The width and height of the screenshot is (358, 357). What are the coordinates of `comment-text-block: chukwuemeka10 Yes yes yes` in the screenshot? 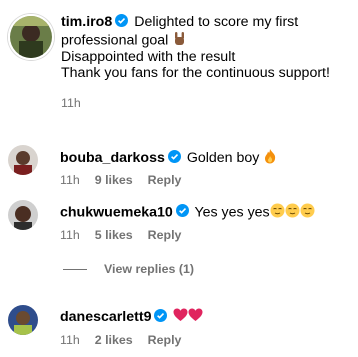 It's located at (187, 212).